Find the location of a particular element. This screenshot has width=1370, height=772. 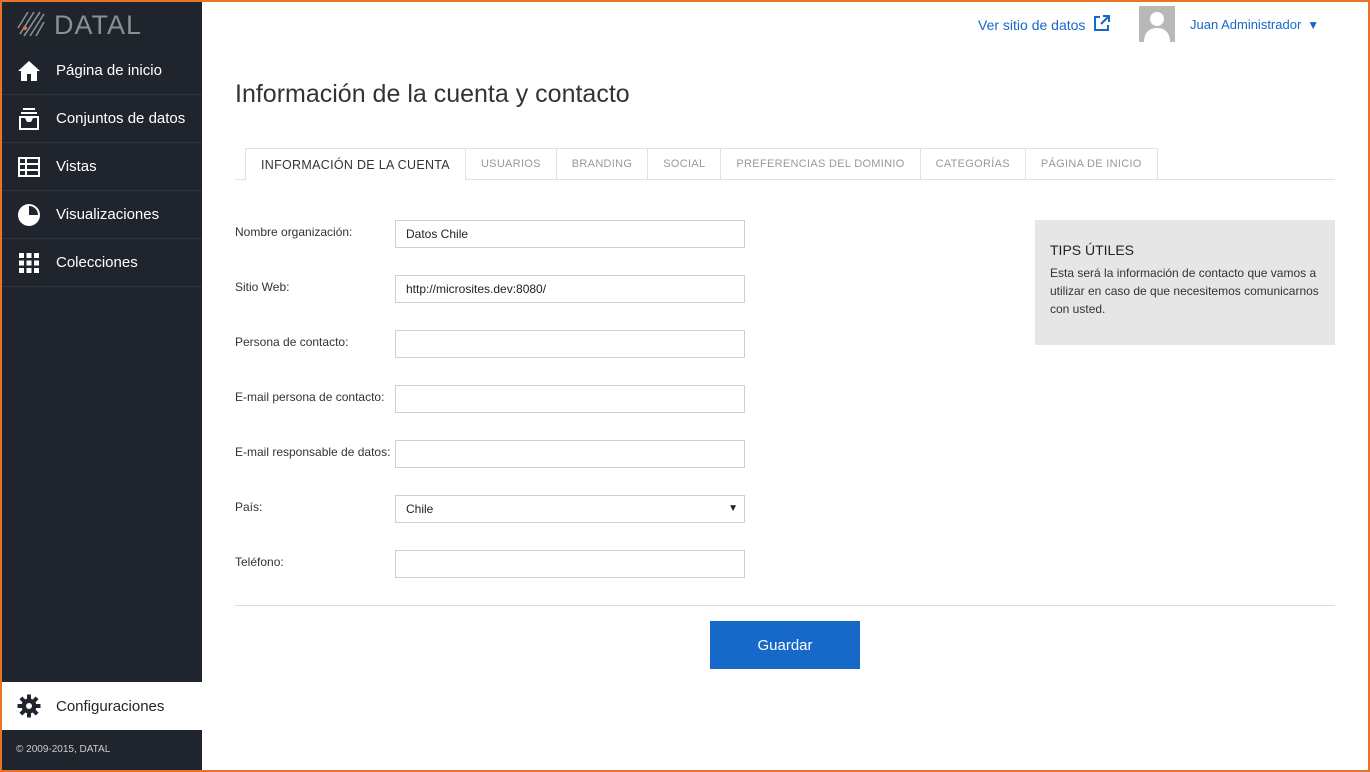

user-menu: Juan Administrador ▼ is located at coordinates (1254, 24).